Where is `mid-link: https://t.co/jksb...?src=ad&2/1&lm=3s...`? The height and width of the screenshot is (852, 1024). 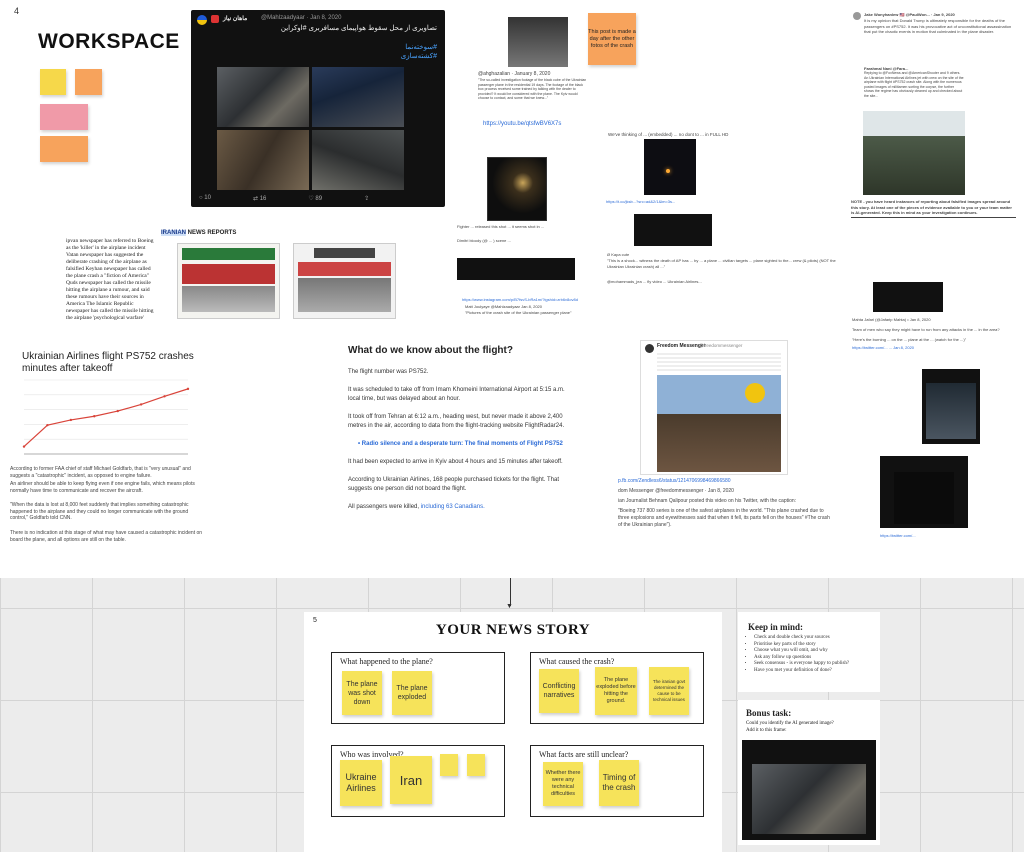 mid-link: https://t.co/jksb...?src=ad&2/1&lm=3s... is located at coordinates (640, 201).